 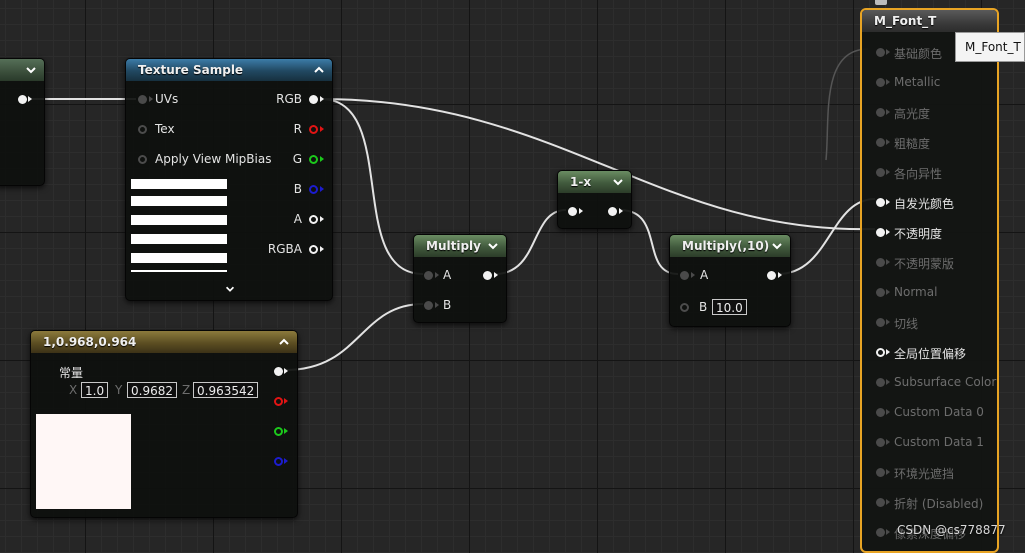 What do you see at coordinates (703, 307) in the screenshot?
I see `input-label-b: B` at bounding box center [703, 307].